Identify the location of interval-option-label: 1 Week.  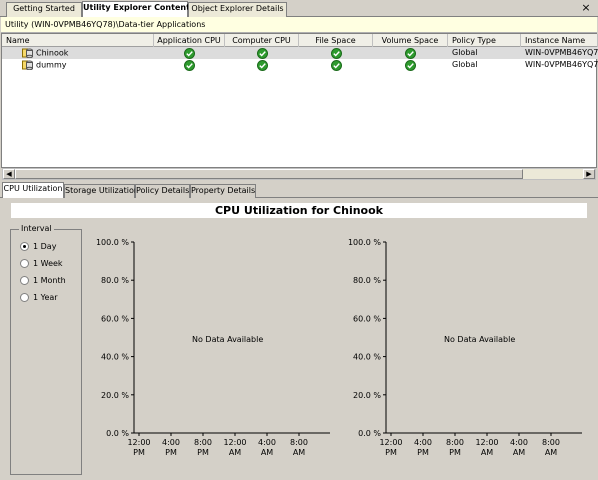
(48, 263).